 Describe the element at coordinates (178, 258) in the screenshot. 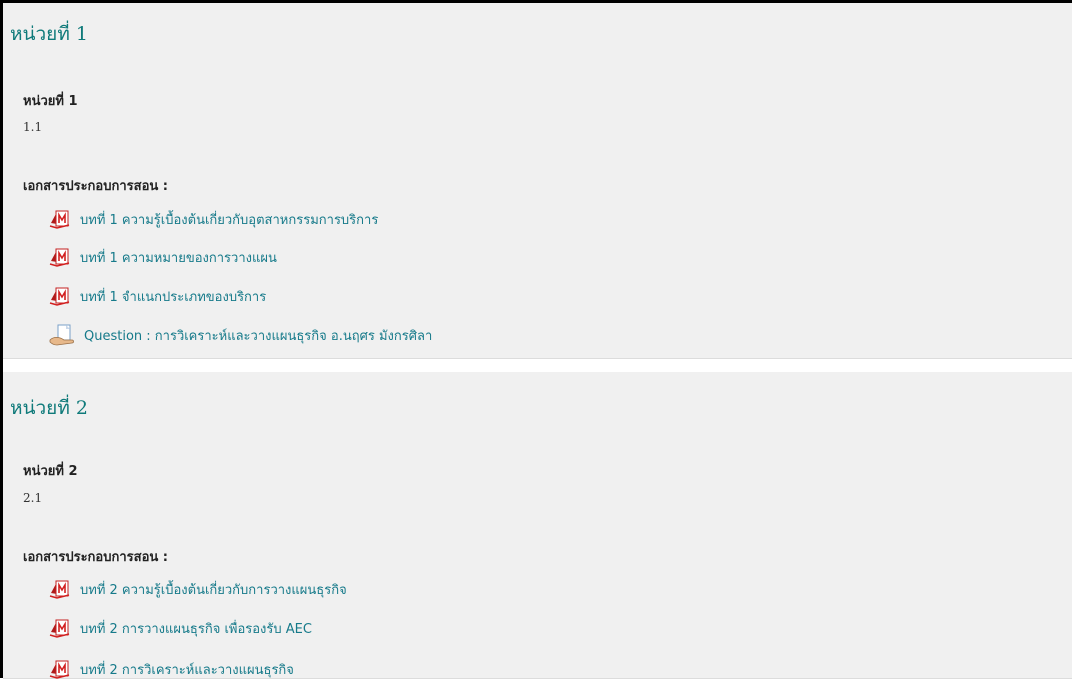

I see `resource-label: บทที่ 1 ความหมายของการวางแผน` at that location.